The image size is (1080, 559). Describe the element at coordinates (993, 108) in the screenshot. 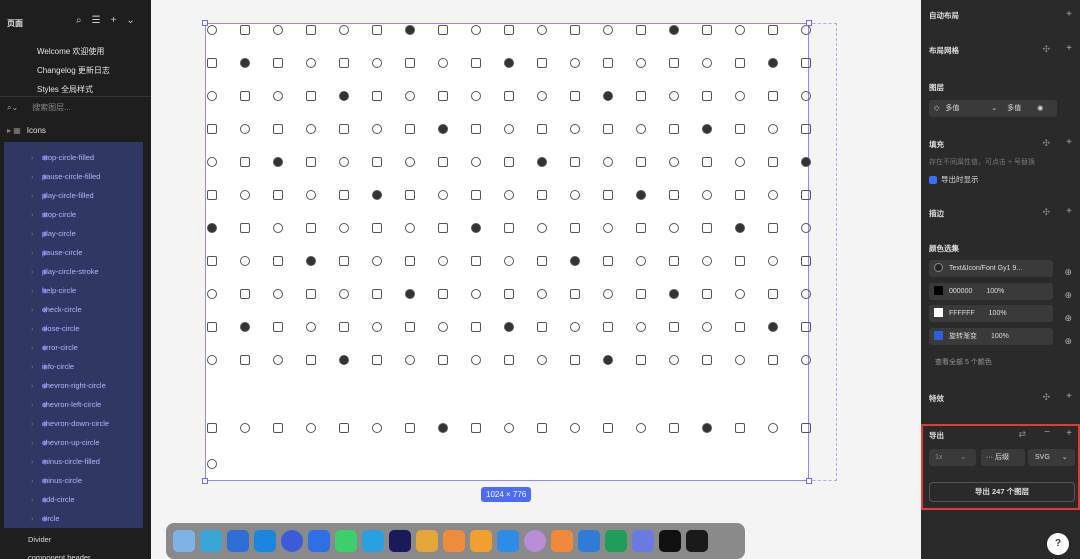

I see `layer-mode-row: ◇ 多值 ⌄ 多值 ◉` at that location.